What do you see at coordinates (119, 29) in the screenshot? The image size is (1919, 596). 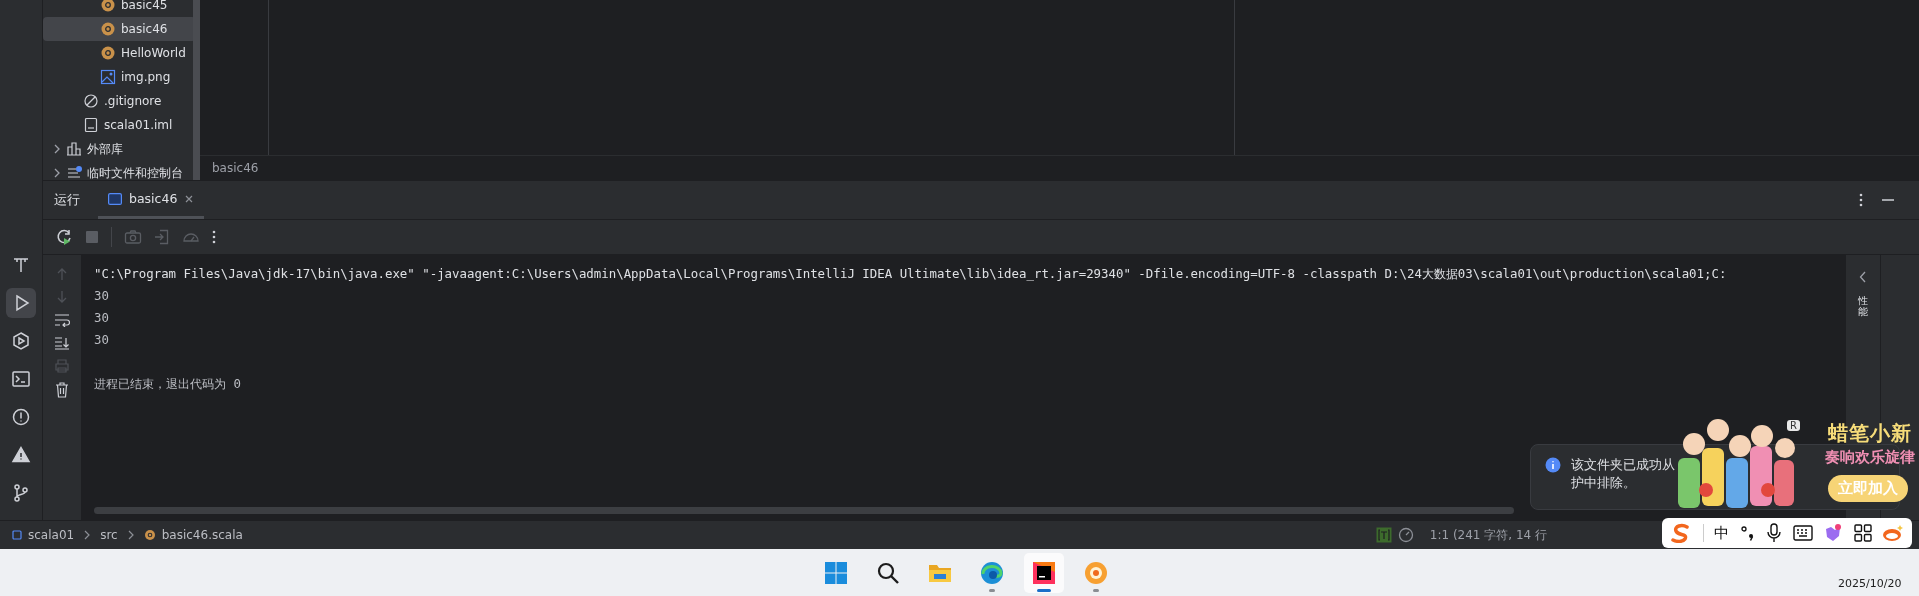 I see `tree-item: basic46` at bounding box center [119, 29].